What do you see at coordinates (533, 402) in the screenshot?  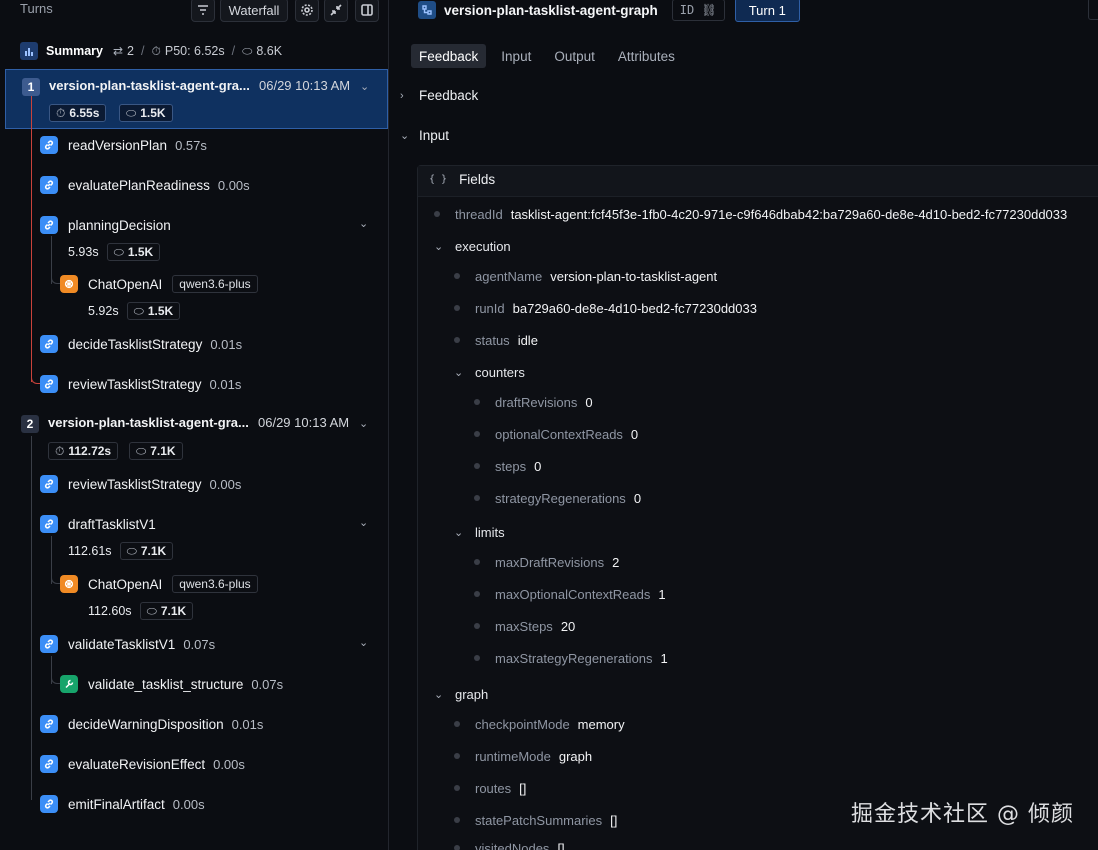 I see `field-row: draftRevisions 0` at bounding box center [533, 402].